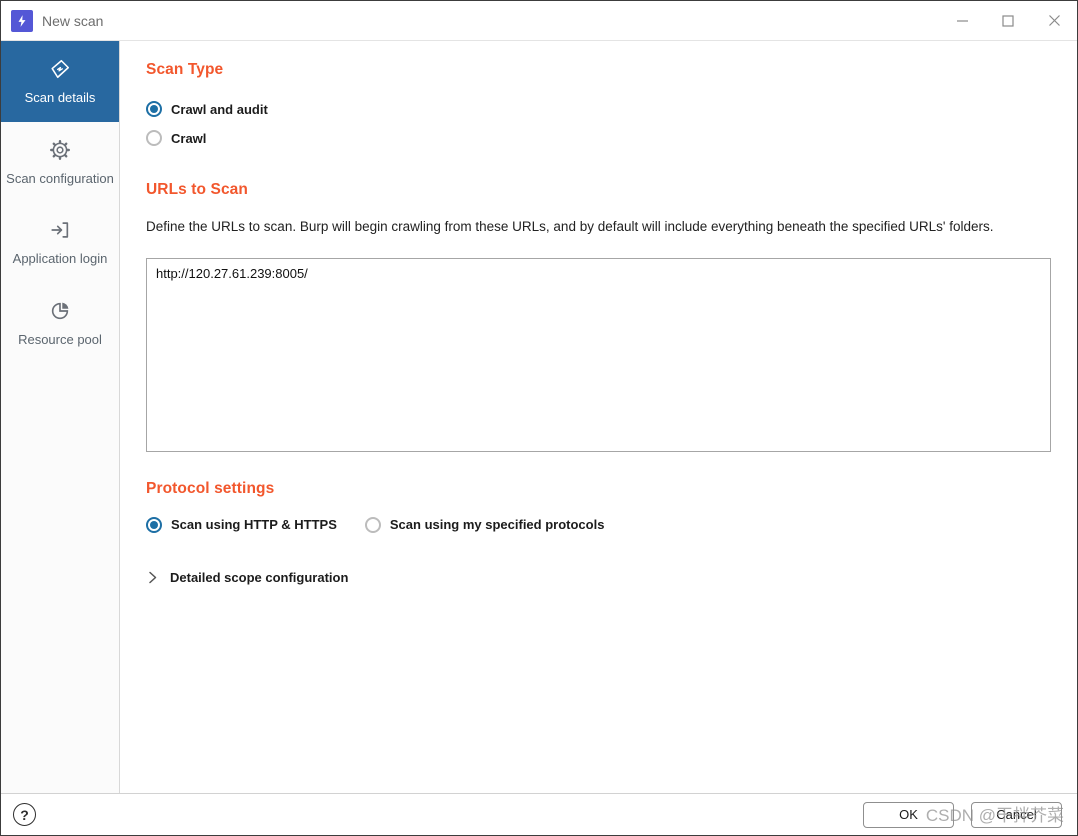 The width and height of the screenshot is (1078, 836). I want to click on sidebar-item-label: Application login, so click(60, 259).